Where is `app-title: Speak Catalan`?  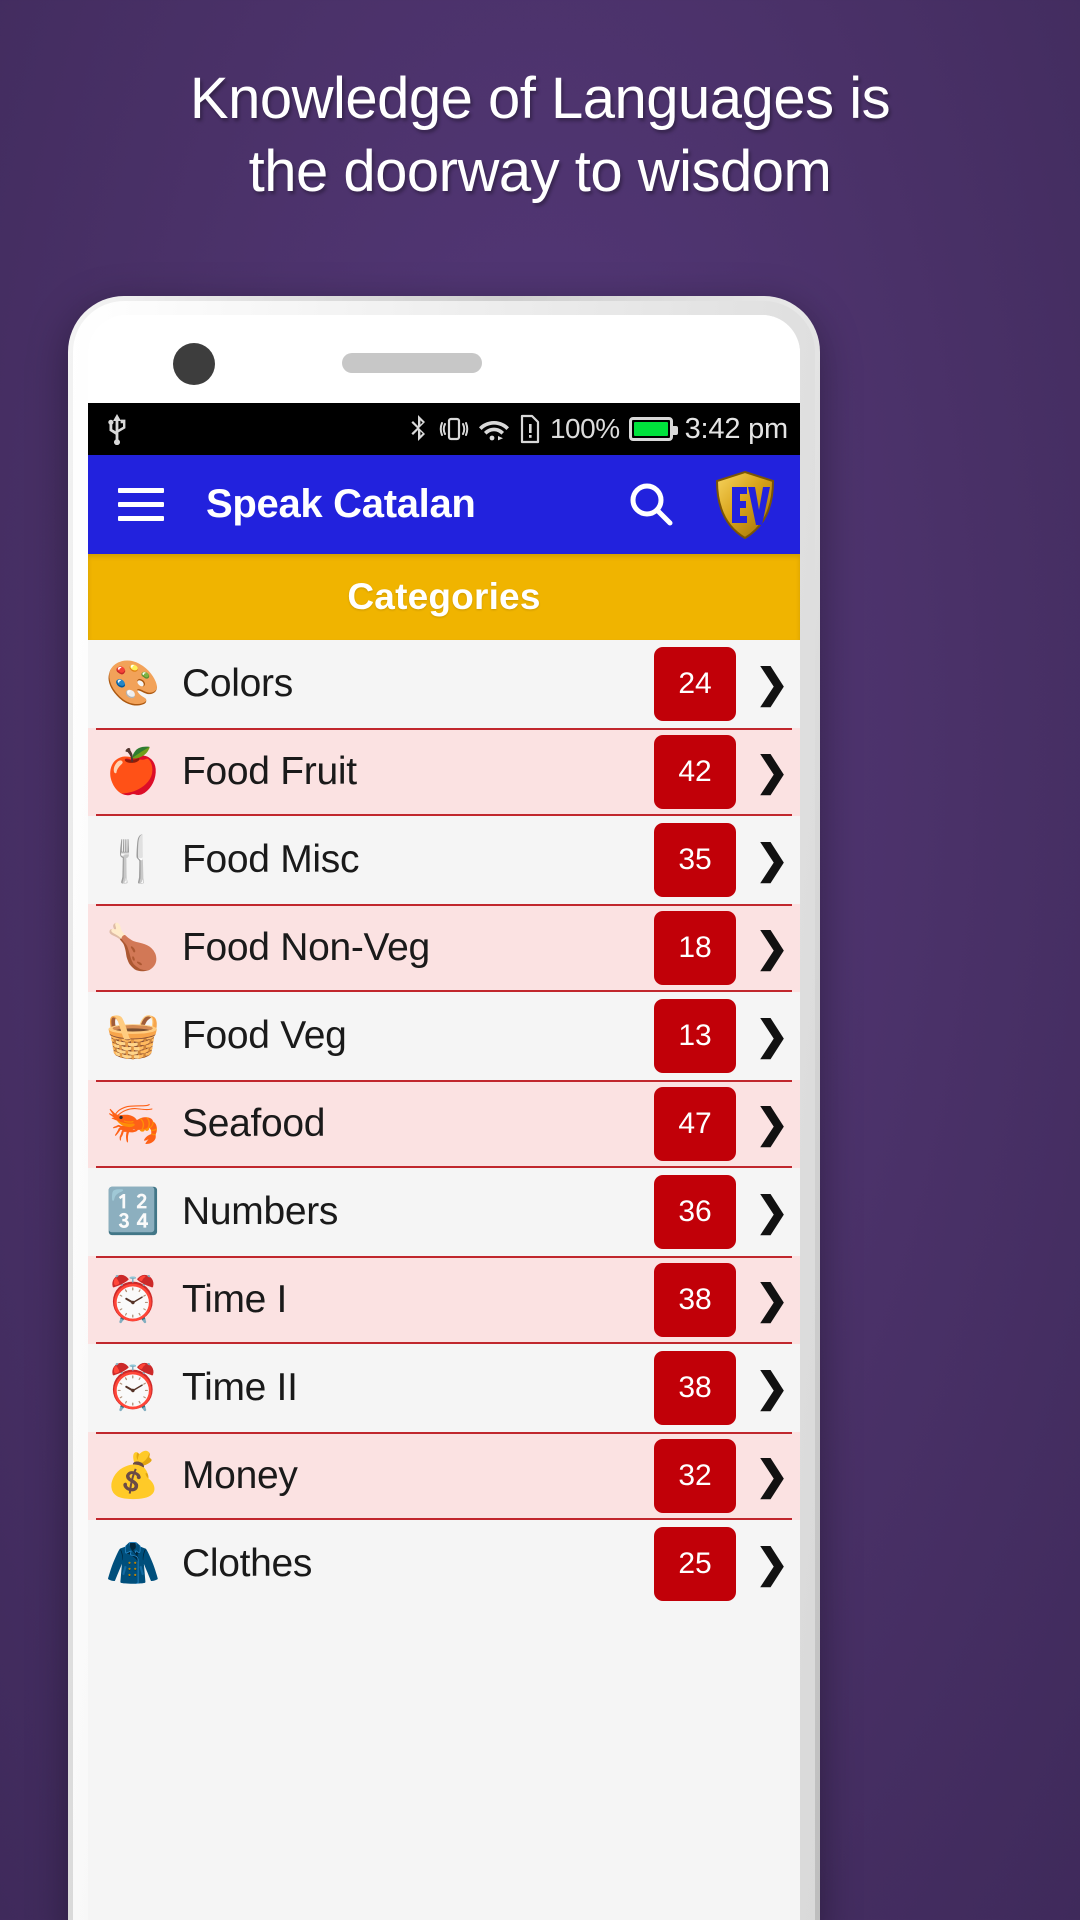
app-title: Speak Catalan is located at coordinates (341, 504).